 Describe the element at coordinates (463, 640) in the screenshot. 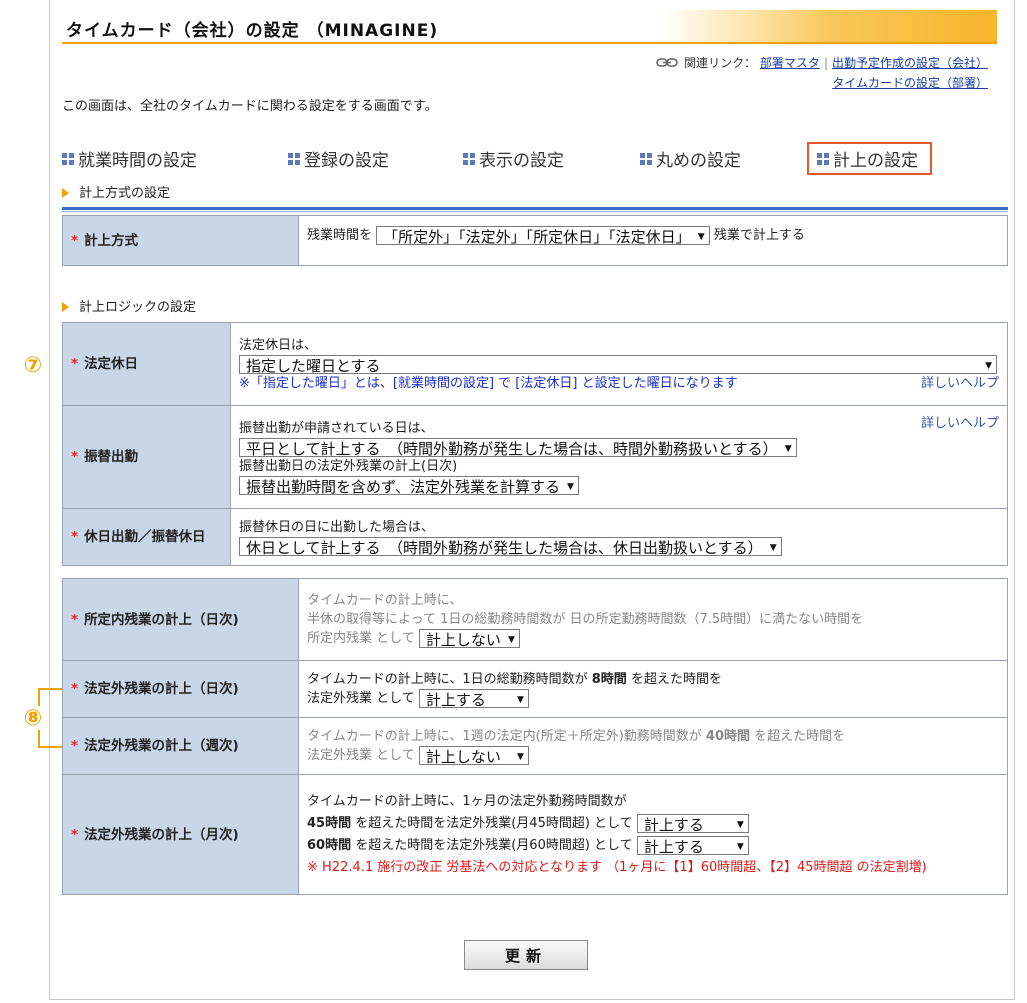

I see `select-value: 計上しない` at that location.